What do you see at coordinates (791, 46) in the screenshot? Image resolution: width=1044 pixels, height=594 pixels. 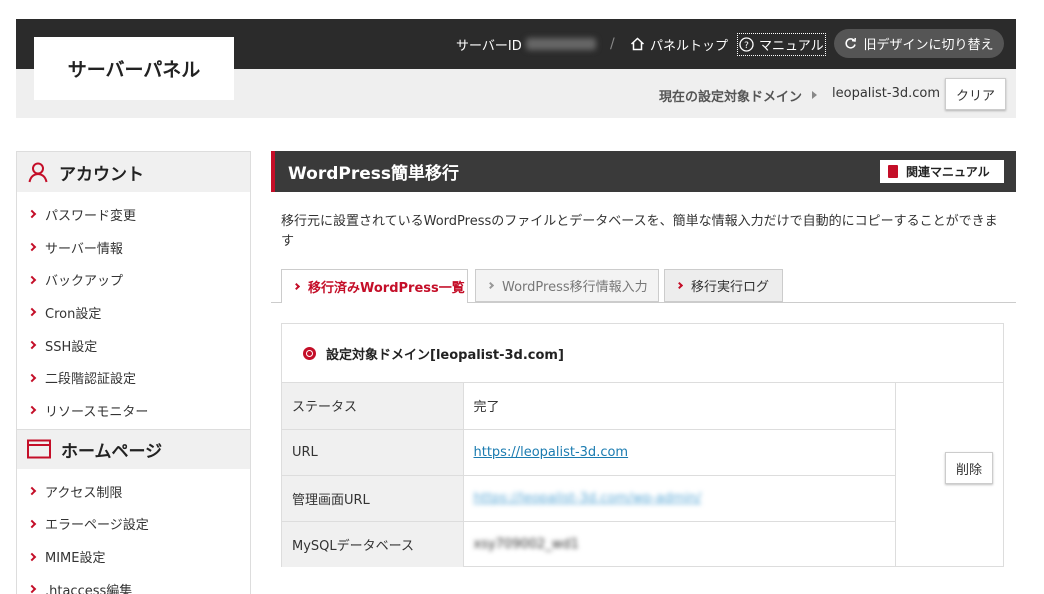 I see `manual-label: マニュアル` at bounding box center [791, 46].